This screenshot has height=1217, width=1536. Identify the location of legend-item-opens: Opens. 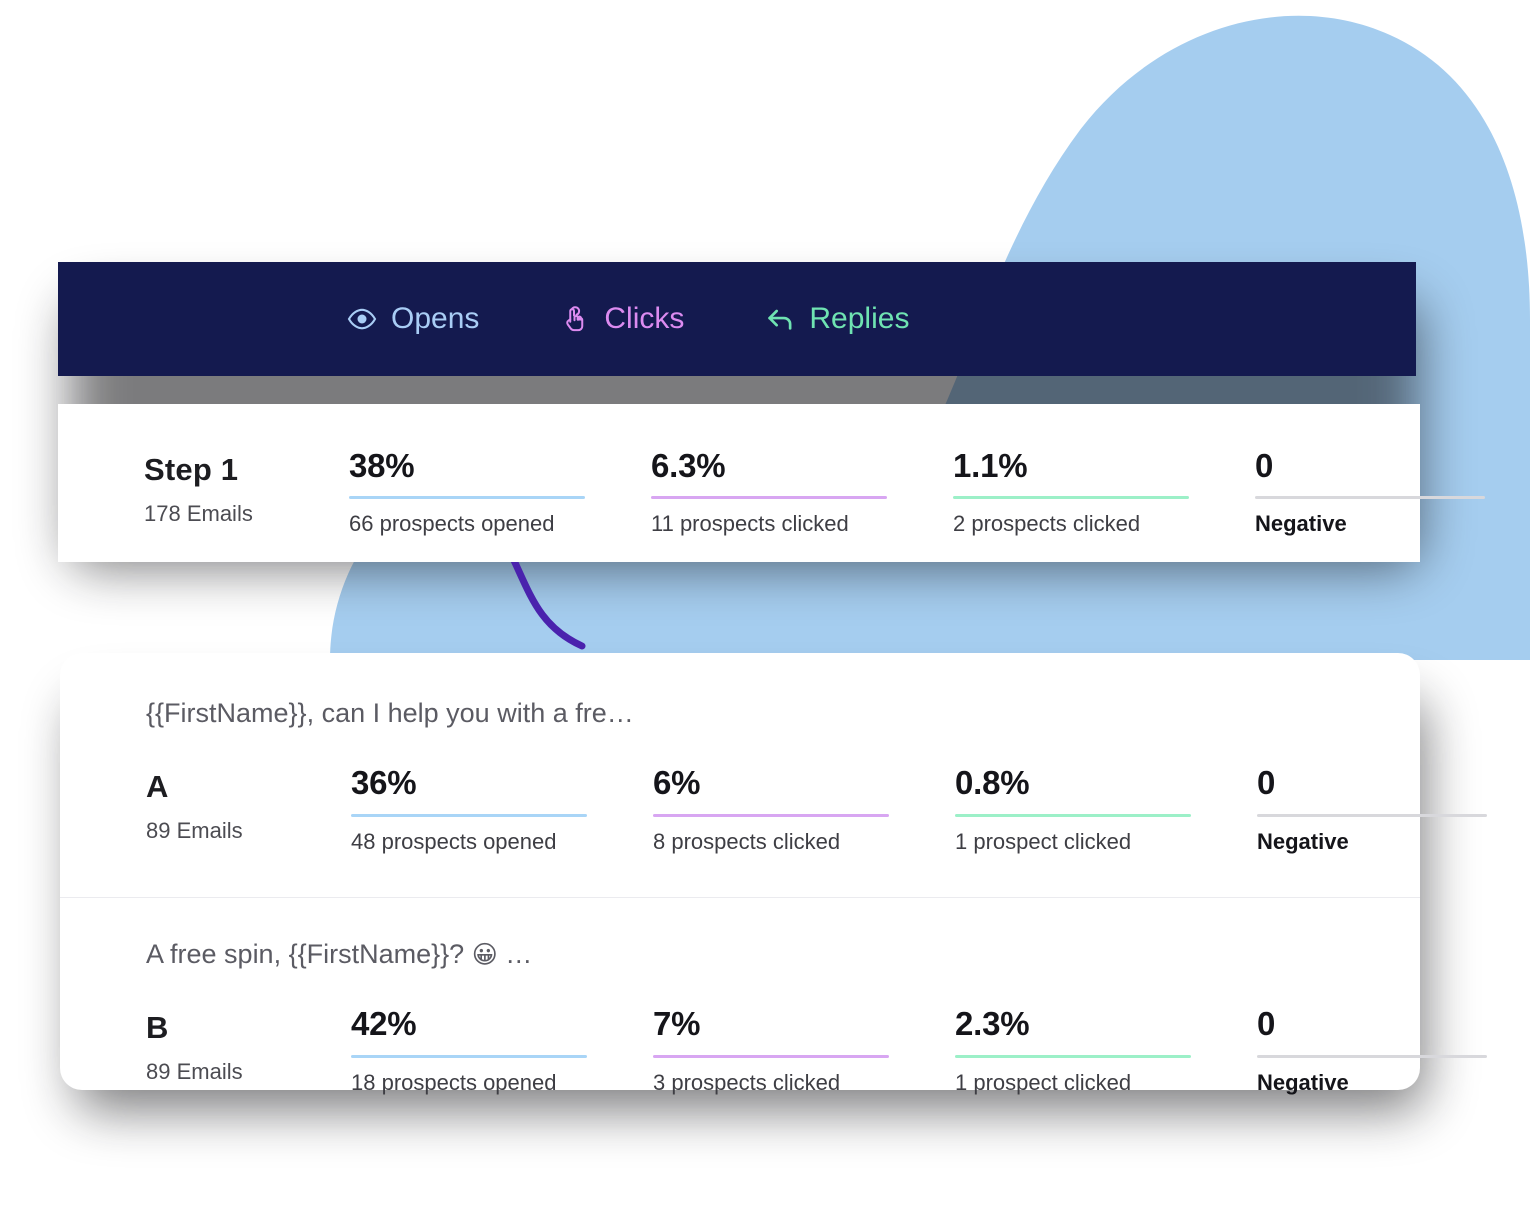
(412, 319).